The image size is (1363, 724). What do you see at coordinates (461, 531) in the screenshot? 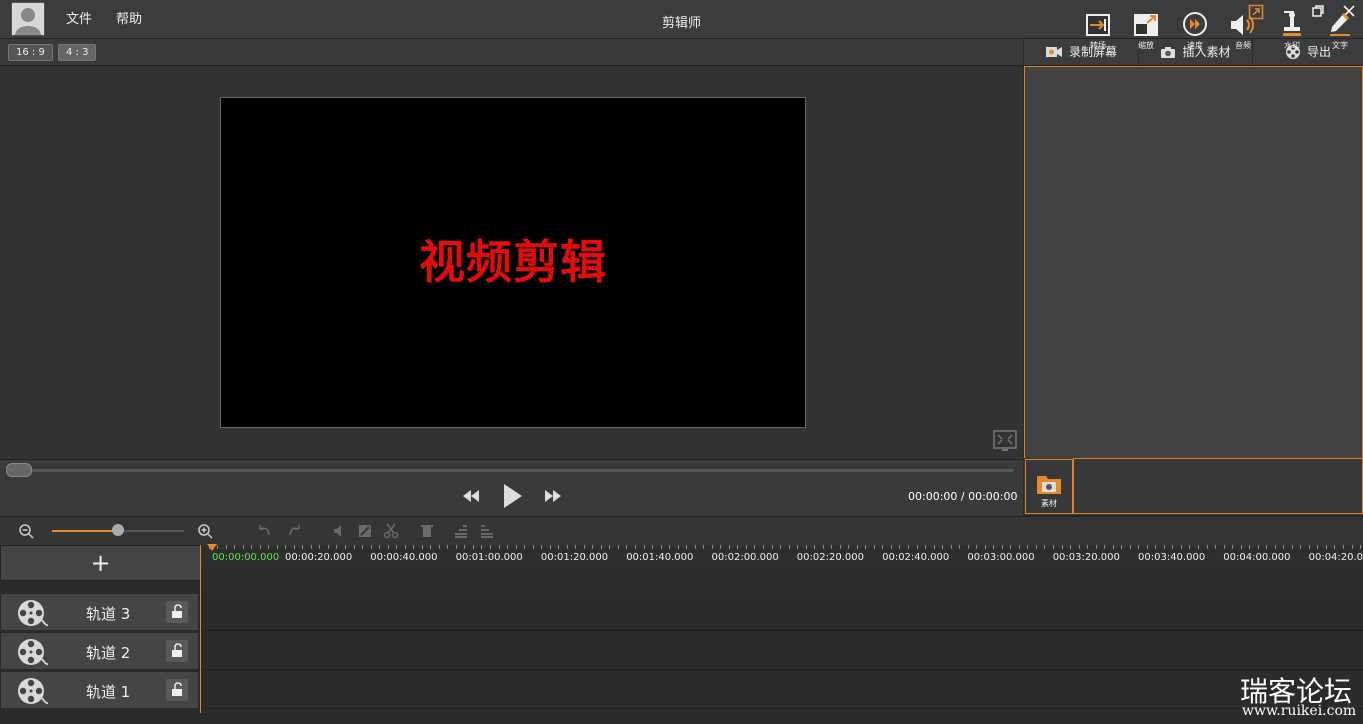
I see `split-icon` at bounding box center [461, 531].